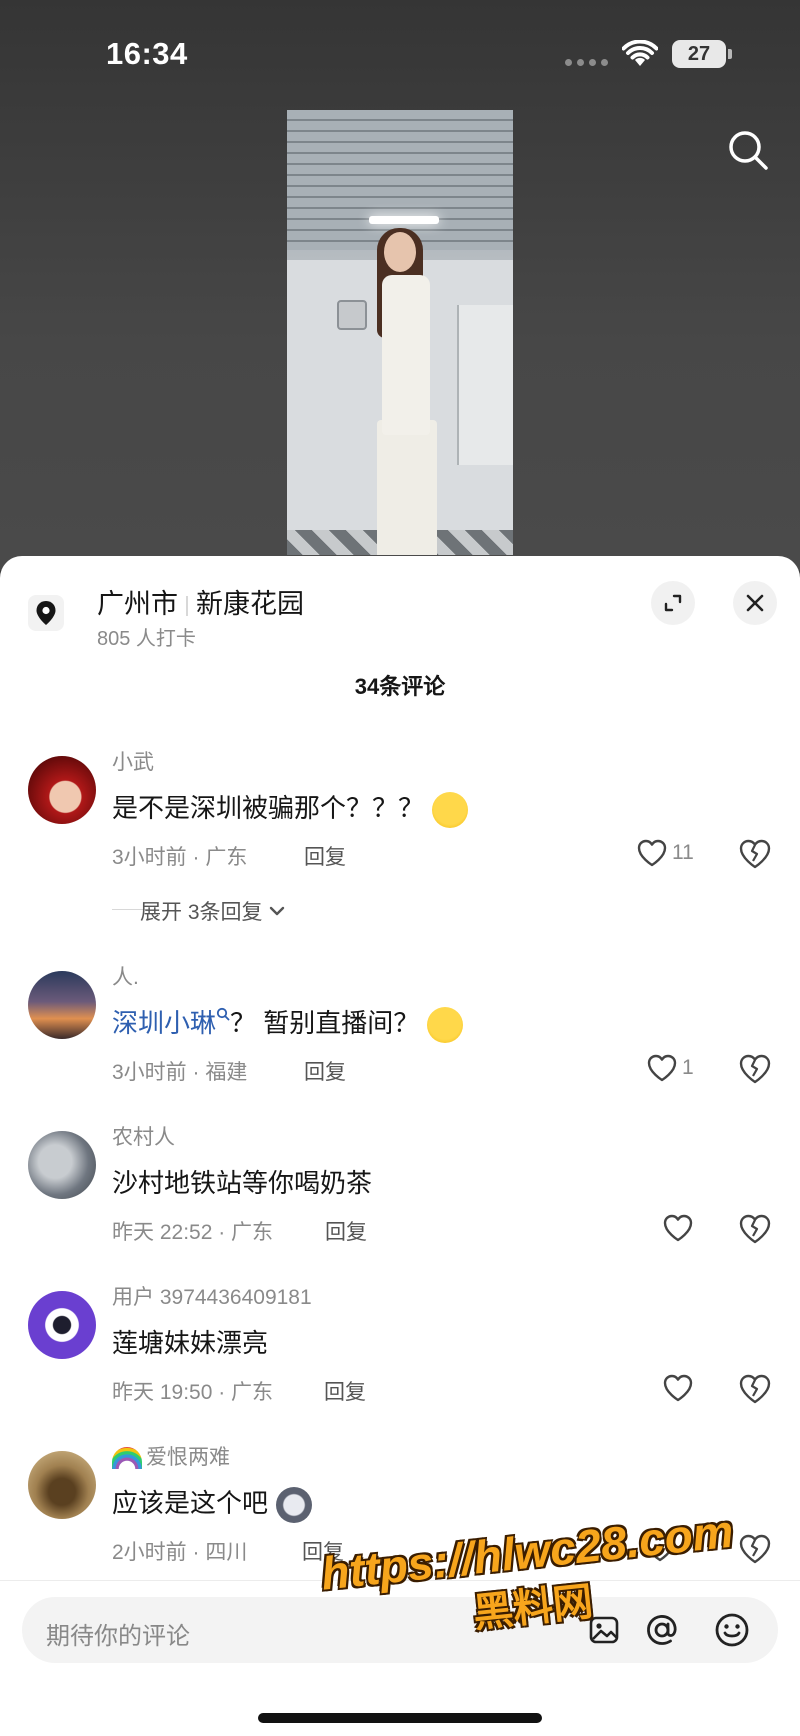  I want to click on comment-text: 莲塘妹妹漂亮, so click(190, 1341).